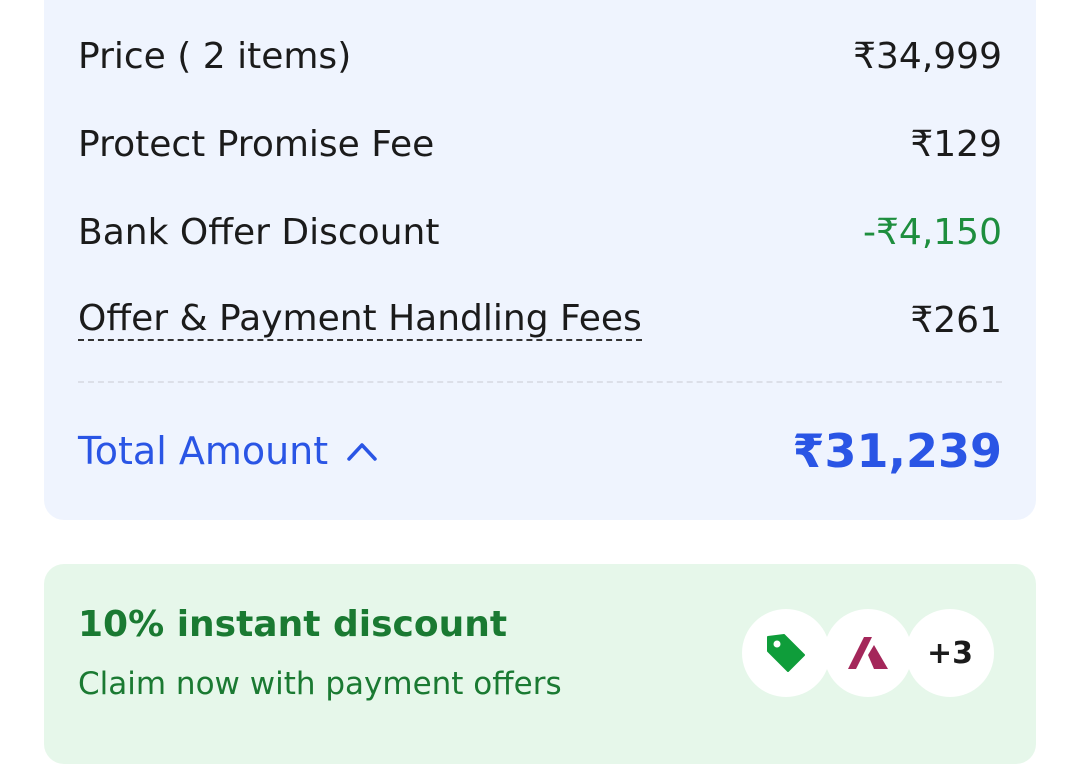 The height and width of the screenshot is (764, 1080). What do you see at coordinates (540, 232) in the screenshot?
I see `bank-offer-discount-row: Bank Offer Discount -₹4,150` at bounding box center [540, 232].